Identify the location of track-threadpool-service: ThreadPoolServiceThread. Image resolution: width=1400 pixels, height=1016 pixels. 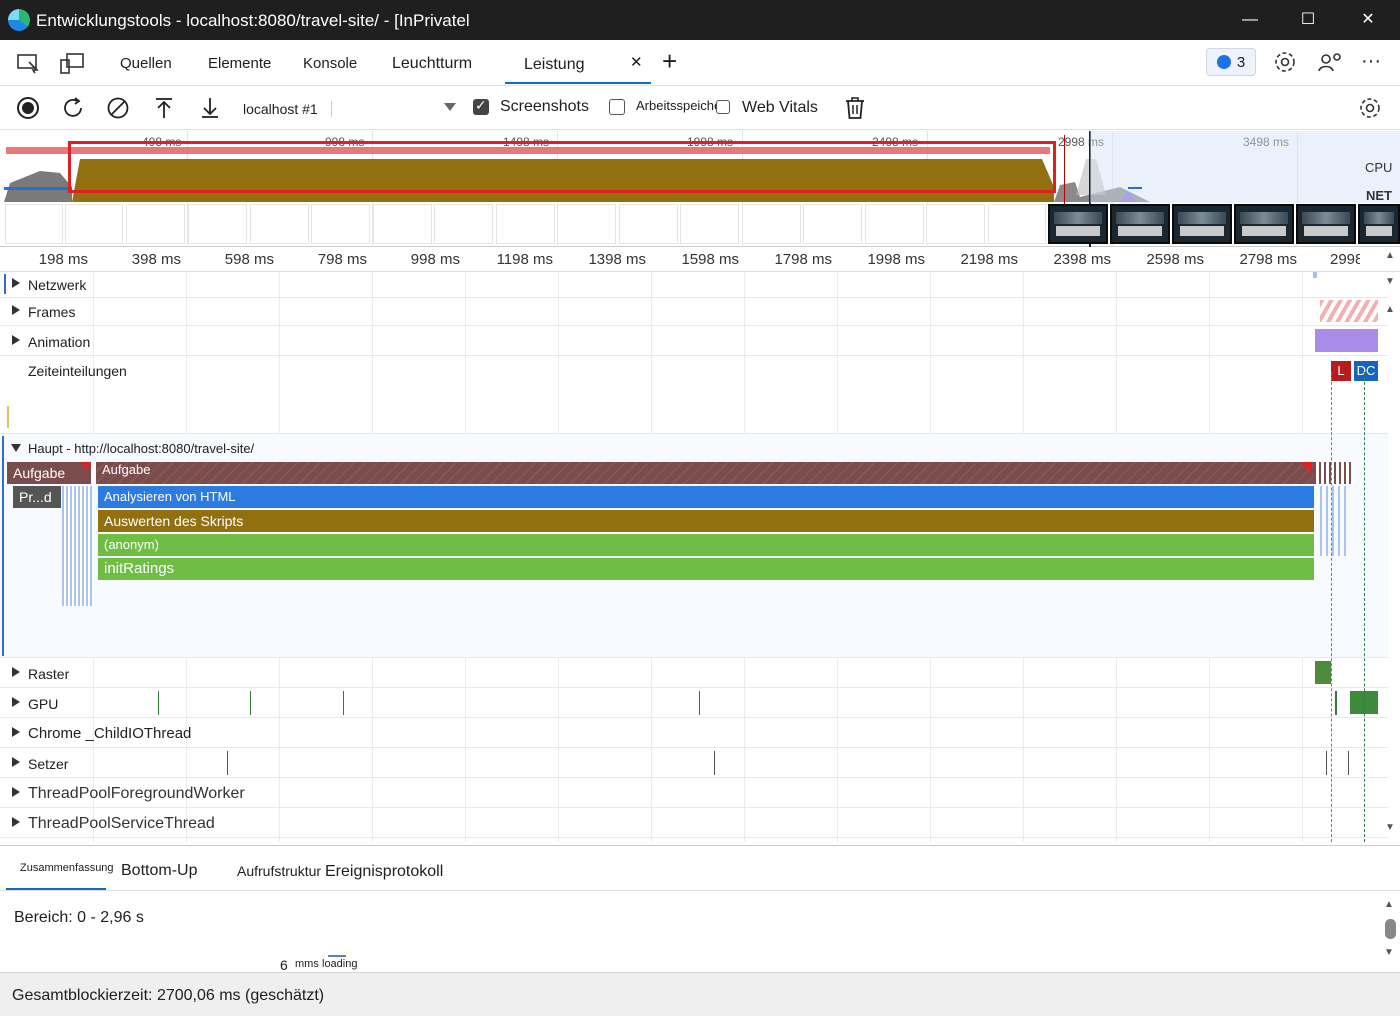
(694, 823).